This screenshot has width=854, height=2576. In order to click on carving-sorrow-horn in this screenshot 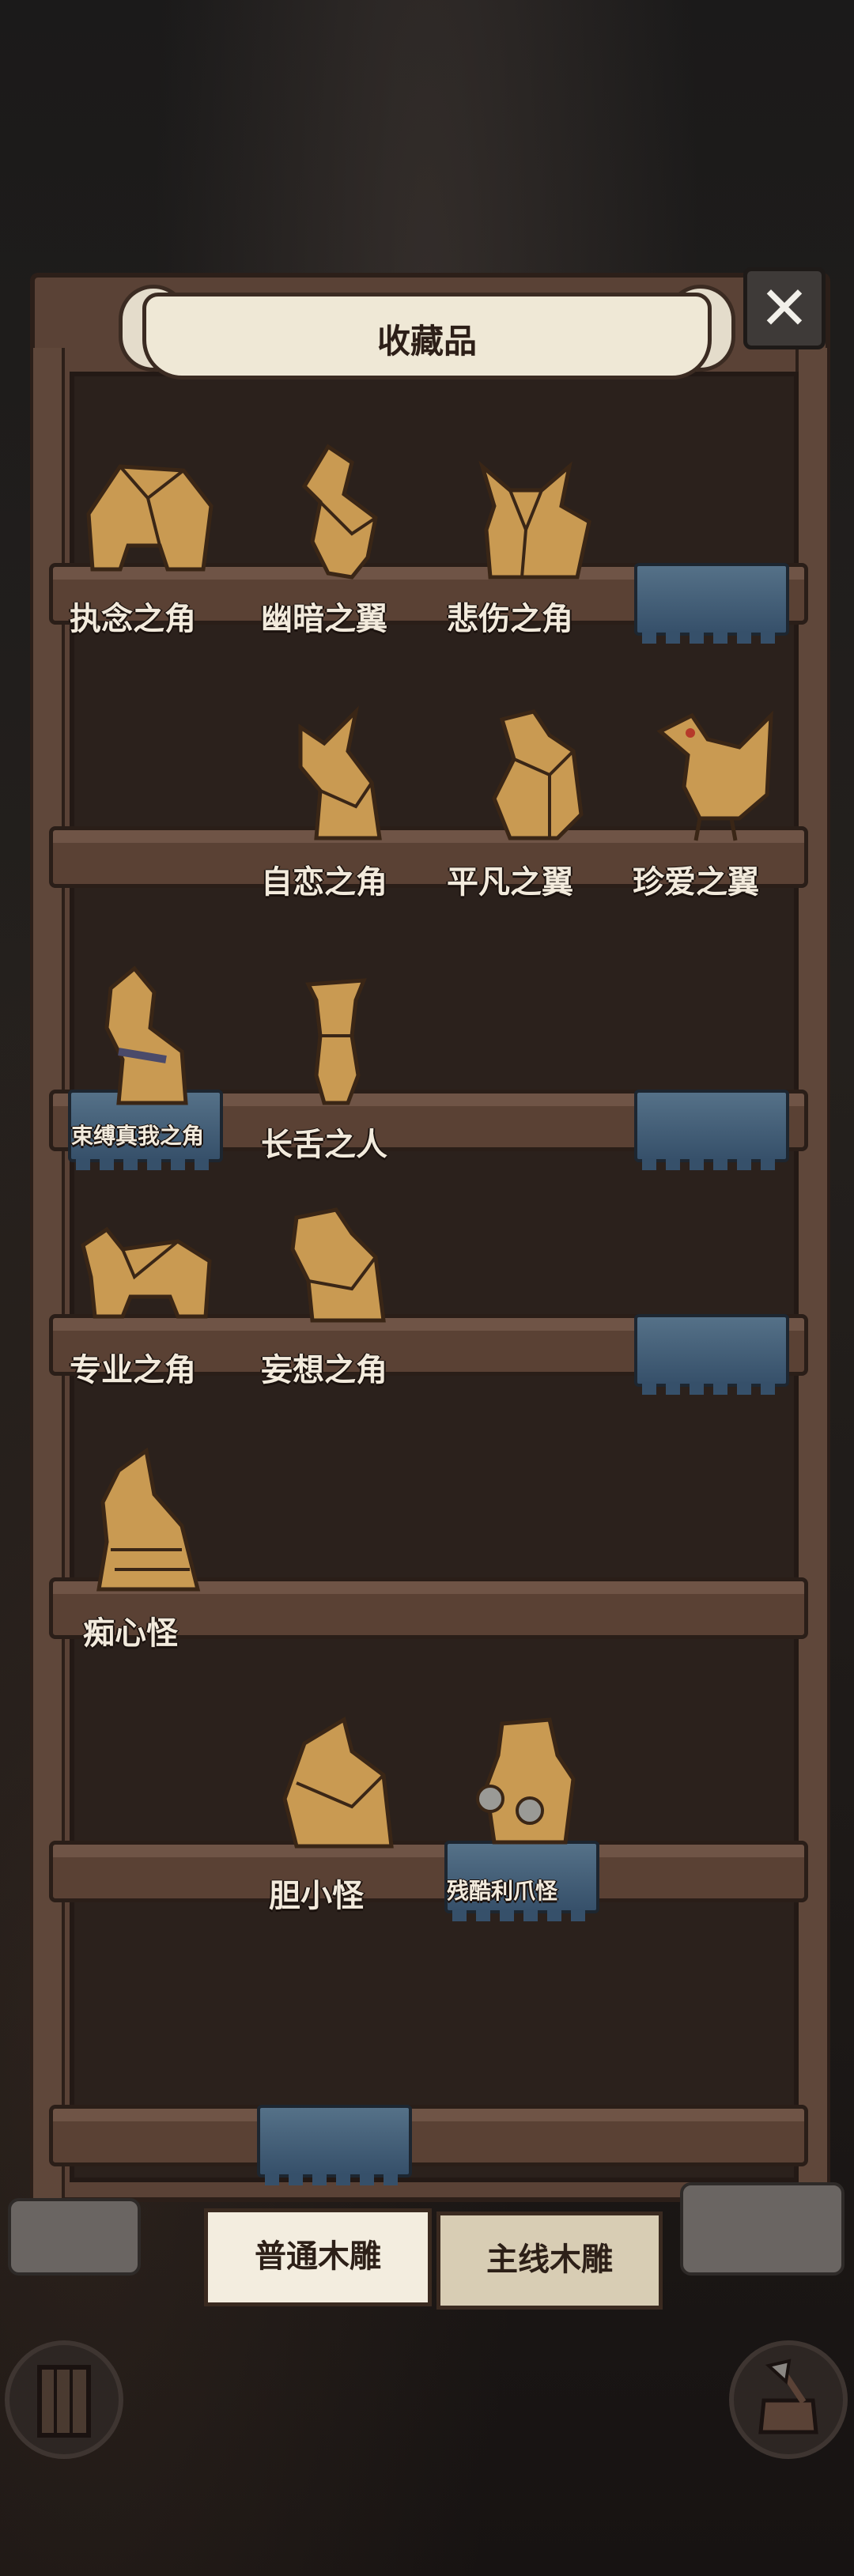, I will do `click(530, 520)`.